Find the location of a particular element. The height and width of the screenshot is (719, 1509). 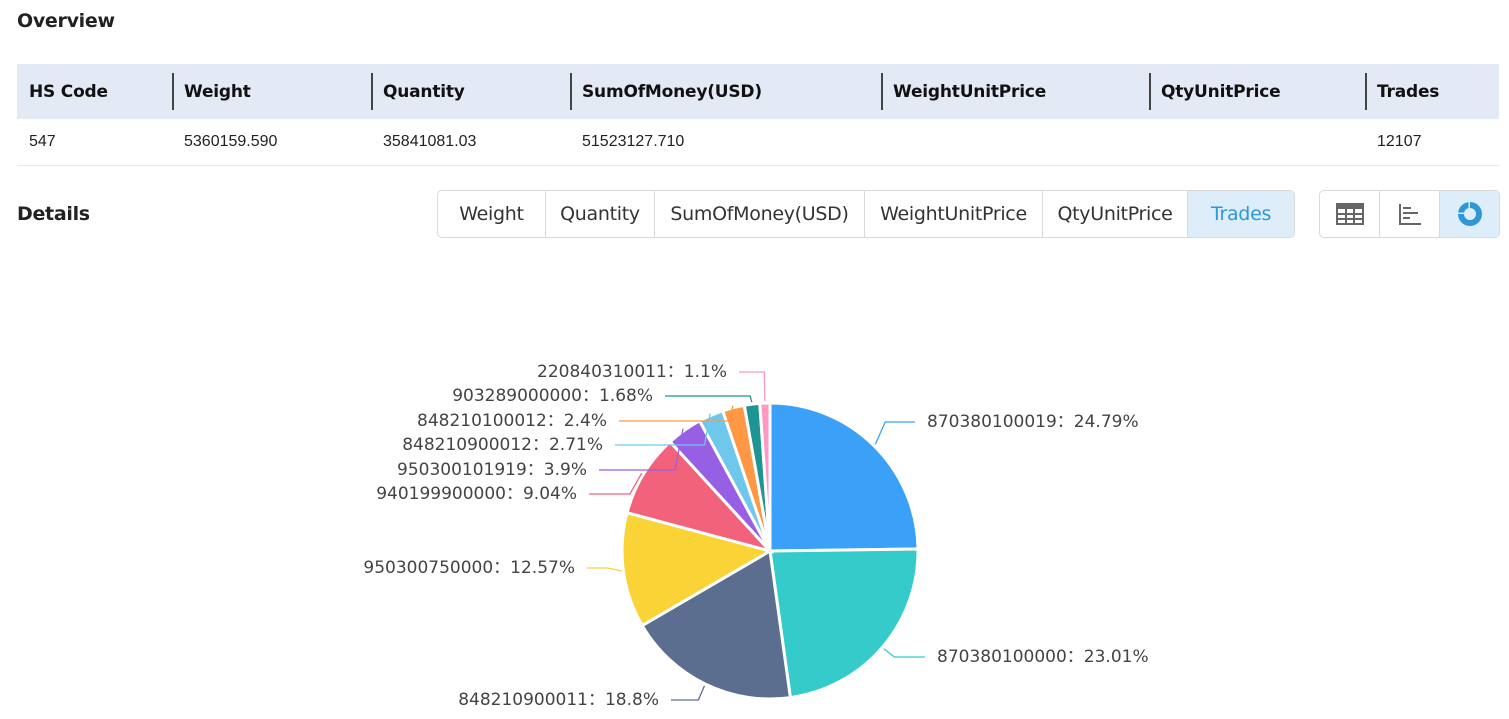

tab-weight-unit-price: WeightUnitPrice is located at coordinates (954, 214).